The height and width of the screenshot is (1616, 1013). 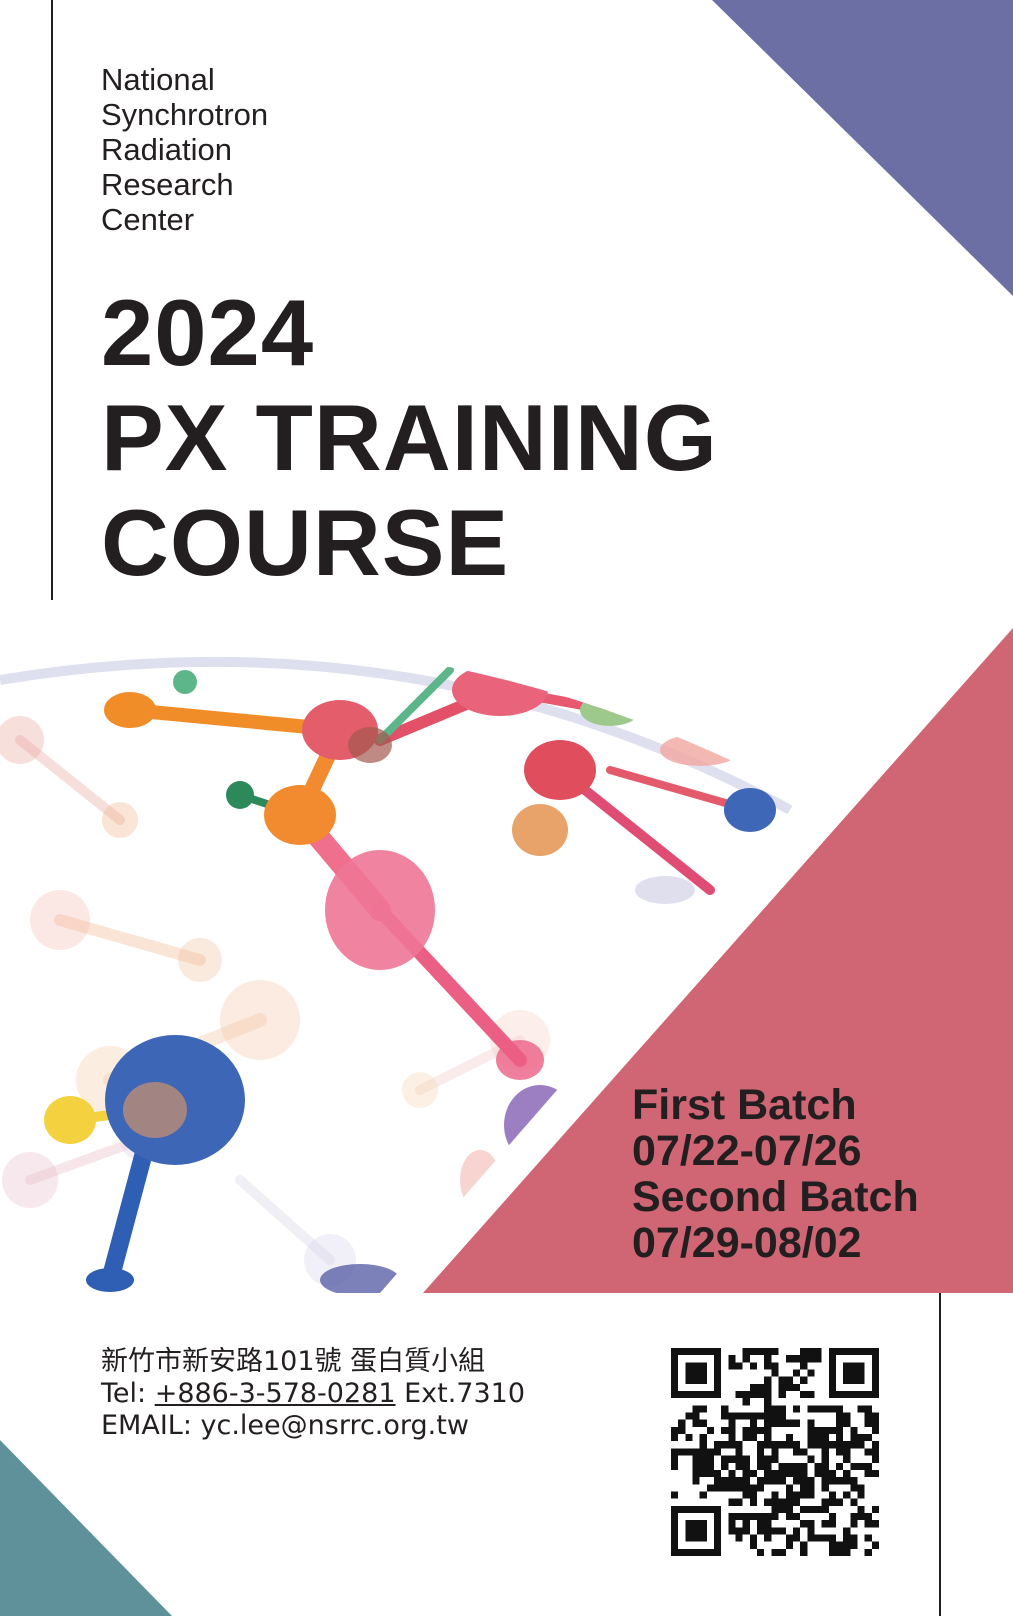 What do you see at coordinates (747, 1243) in the screenshot?
I see `second-batch-dates: 07/29-08/02` at bounding box center [747, 1243].